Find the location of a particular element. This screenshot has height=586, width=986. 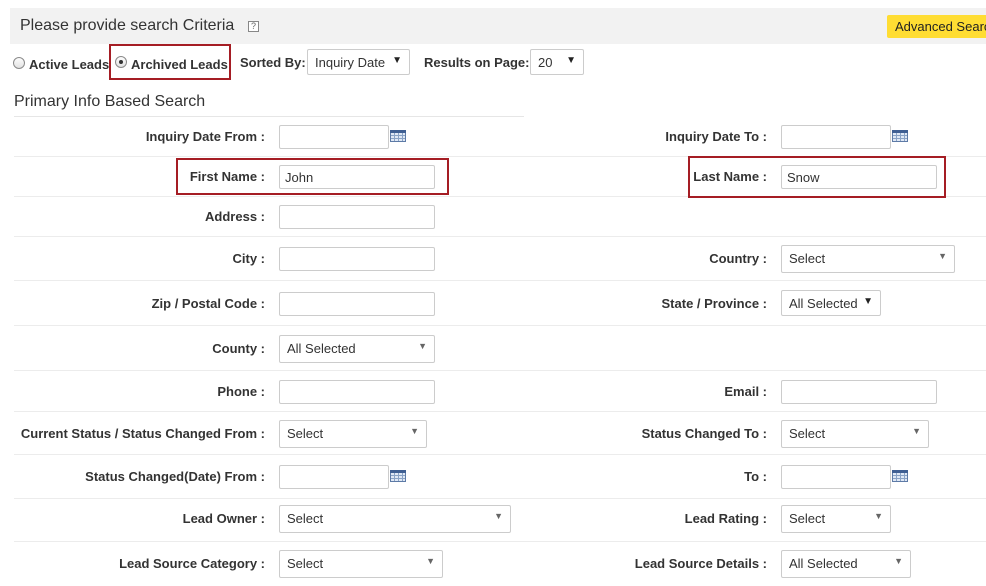

inquiry-date-from-label: Inquiry Date From : is located at coordinates (205, 136).